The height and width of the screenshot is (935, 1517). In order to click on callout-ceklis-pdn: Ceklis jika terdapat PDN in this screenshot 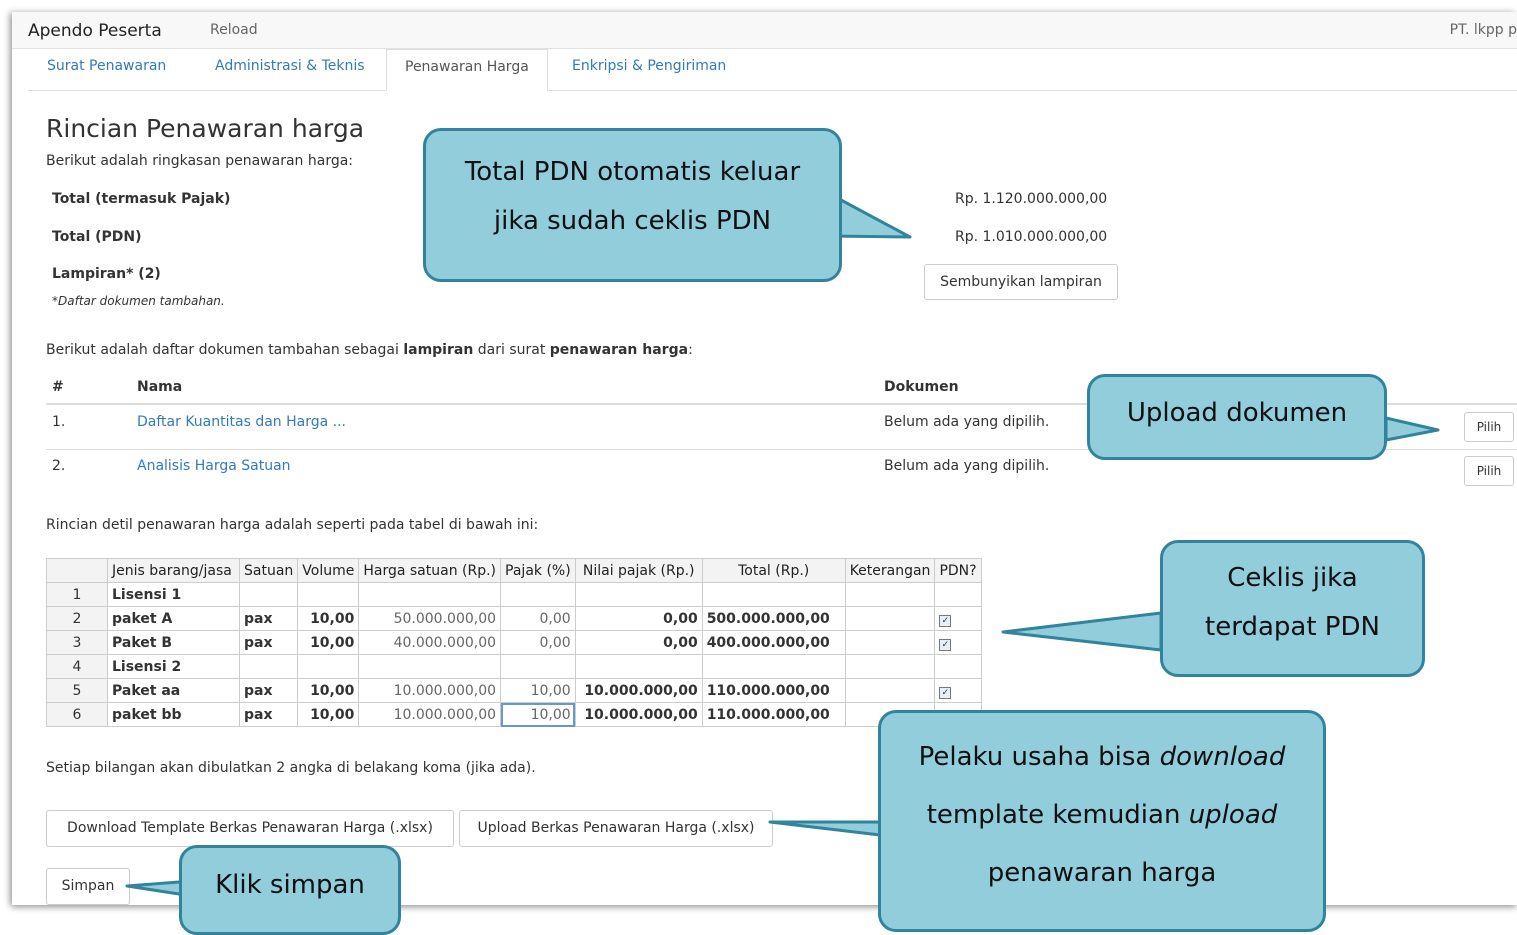, I will do `click(1292, 608)`.